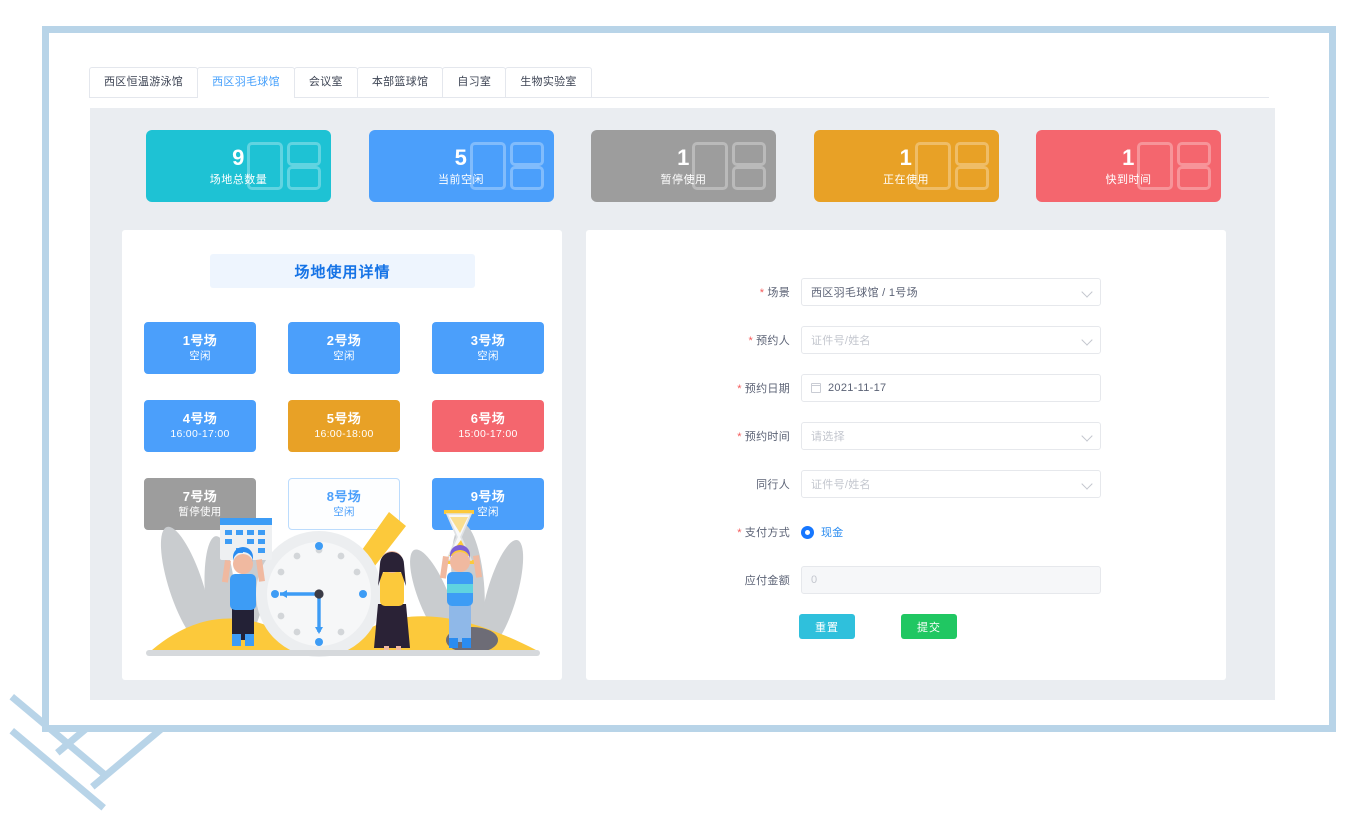  What do you see at coordinates (45, 379) in the screenshot?
I see `frame-border-left` at bounding box center [45, 379].